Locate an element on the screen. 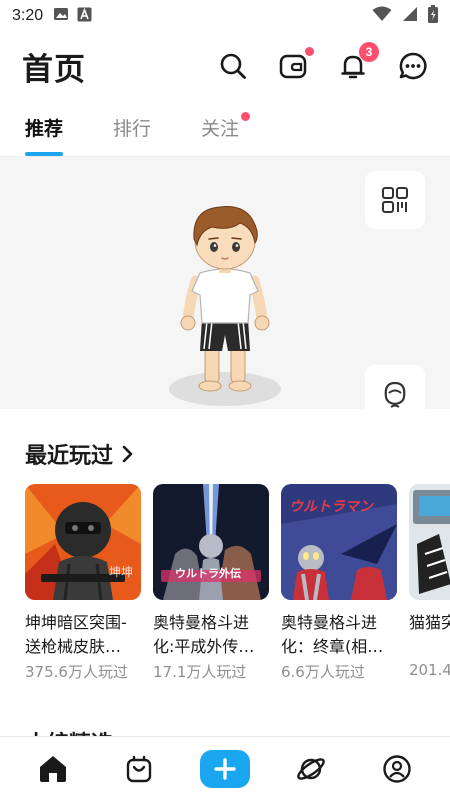  signal-icon is located at coordinates (410, 16).